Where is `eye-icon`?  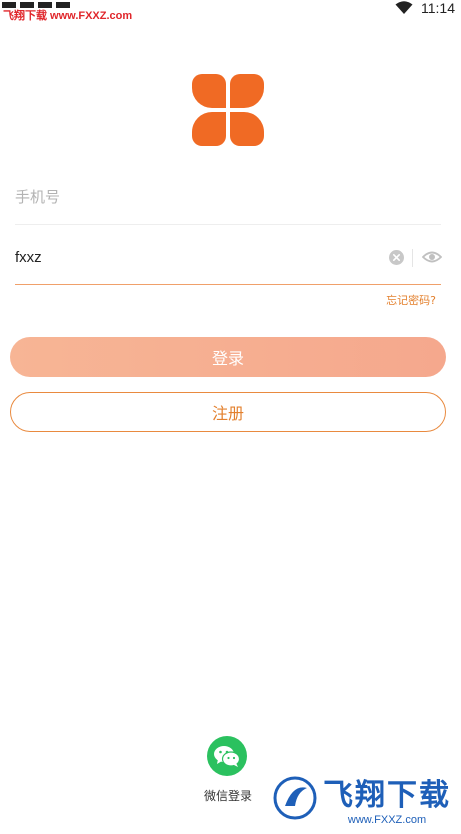
eye-icon is located at coordinates (432, 257).